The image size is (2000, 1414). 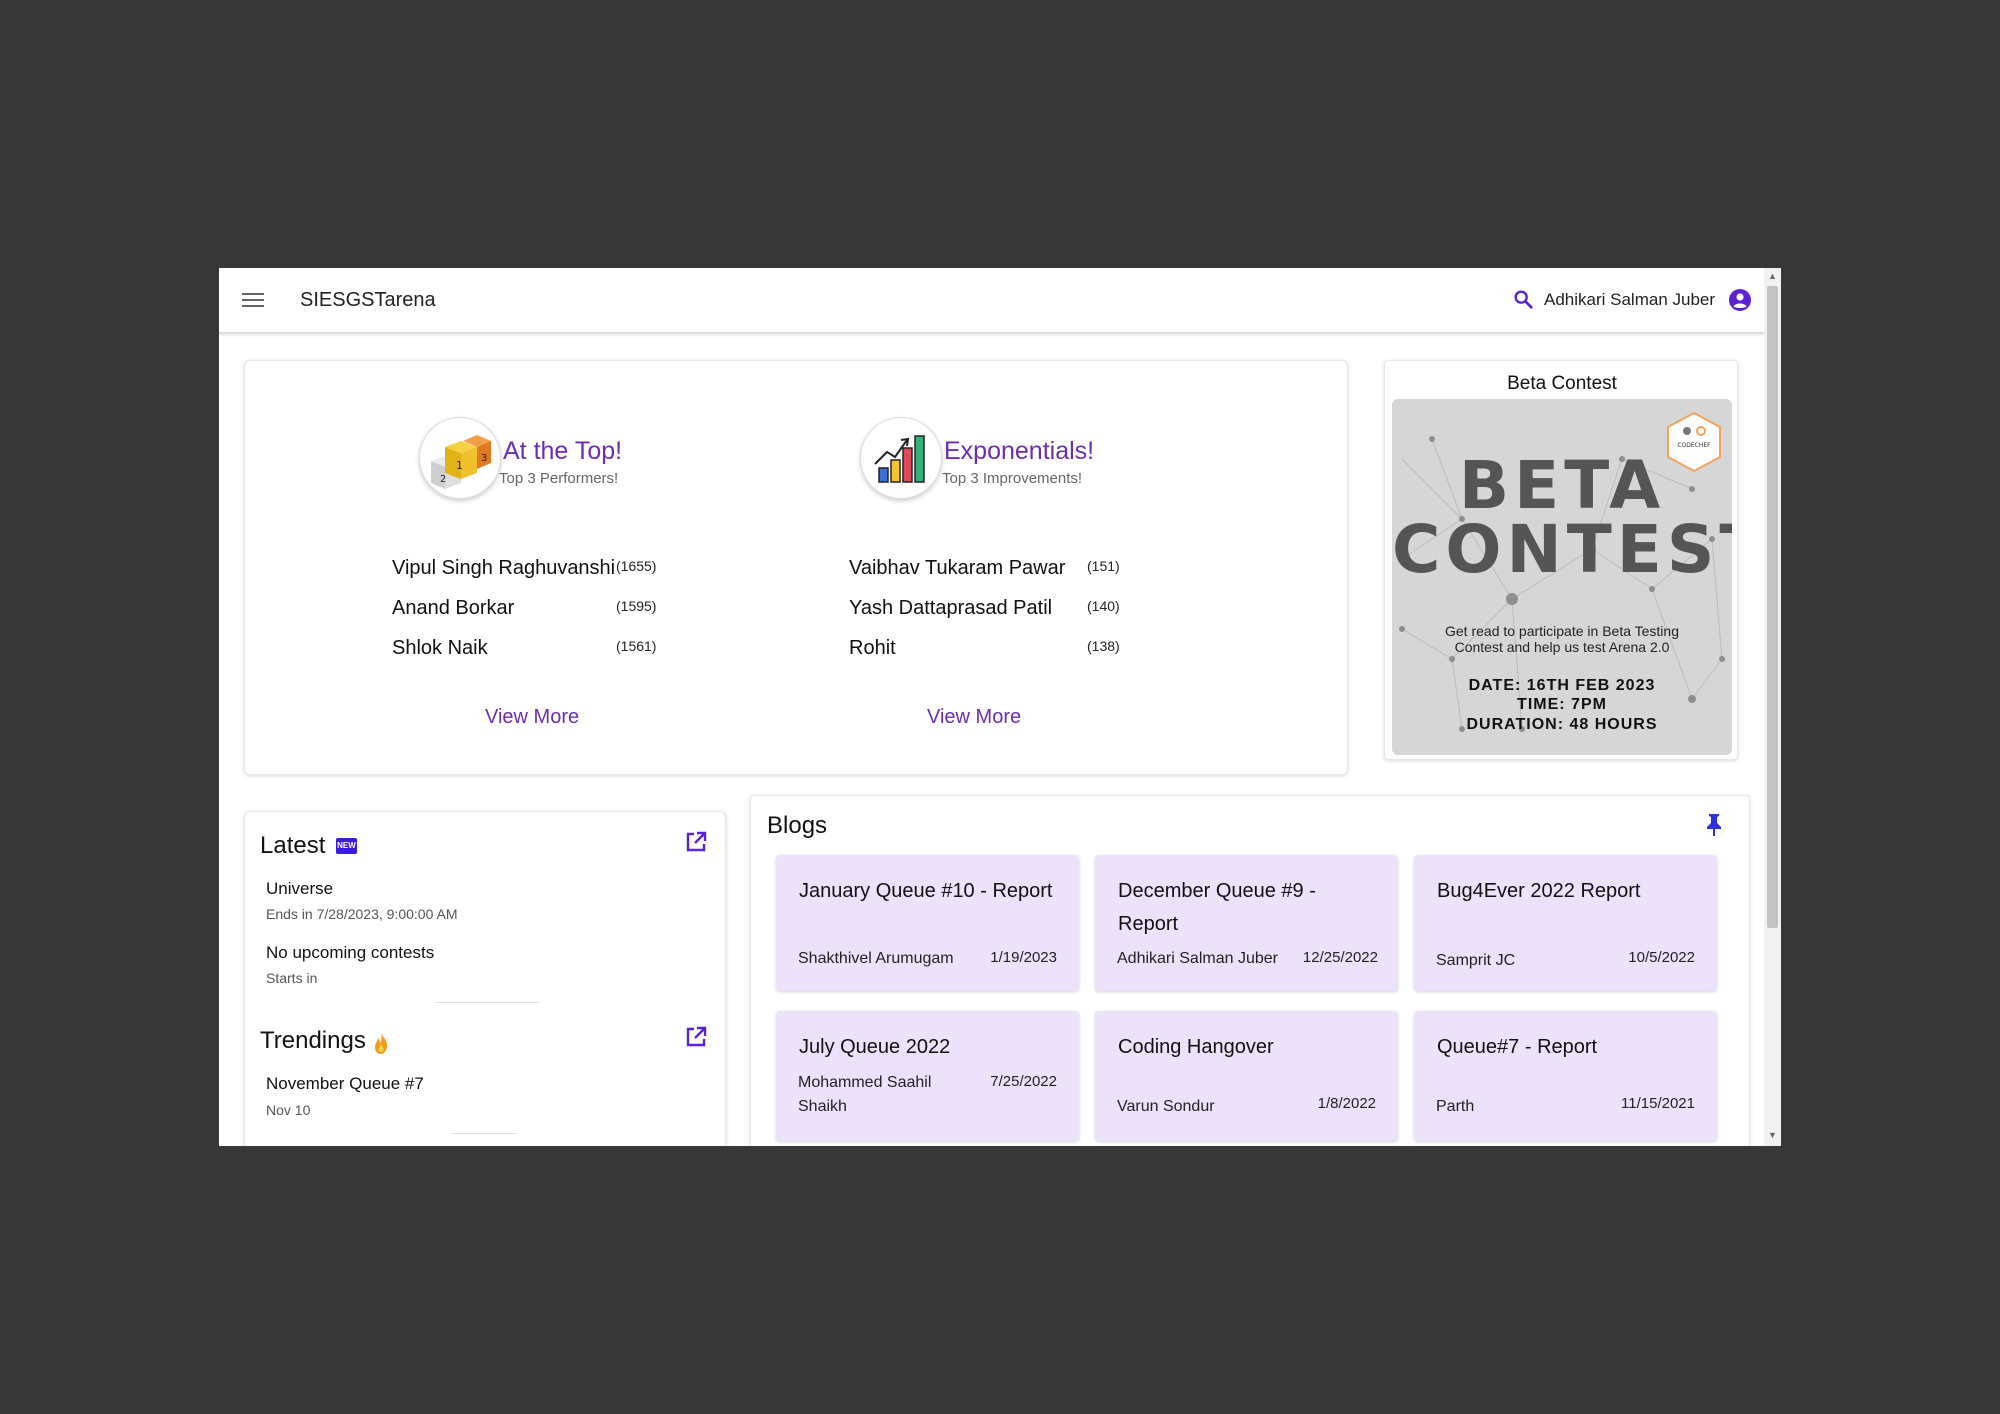 I want to click on trendings-title: Trendings, so click(x=313, y=1040).